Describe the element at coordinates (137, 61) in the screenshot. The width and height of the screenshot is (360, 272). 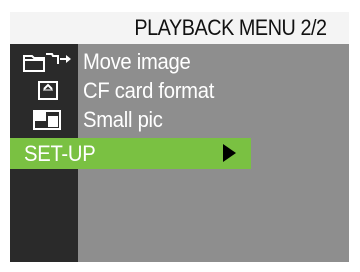
I see `menu-item-label: Move image` at that location.